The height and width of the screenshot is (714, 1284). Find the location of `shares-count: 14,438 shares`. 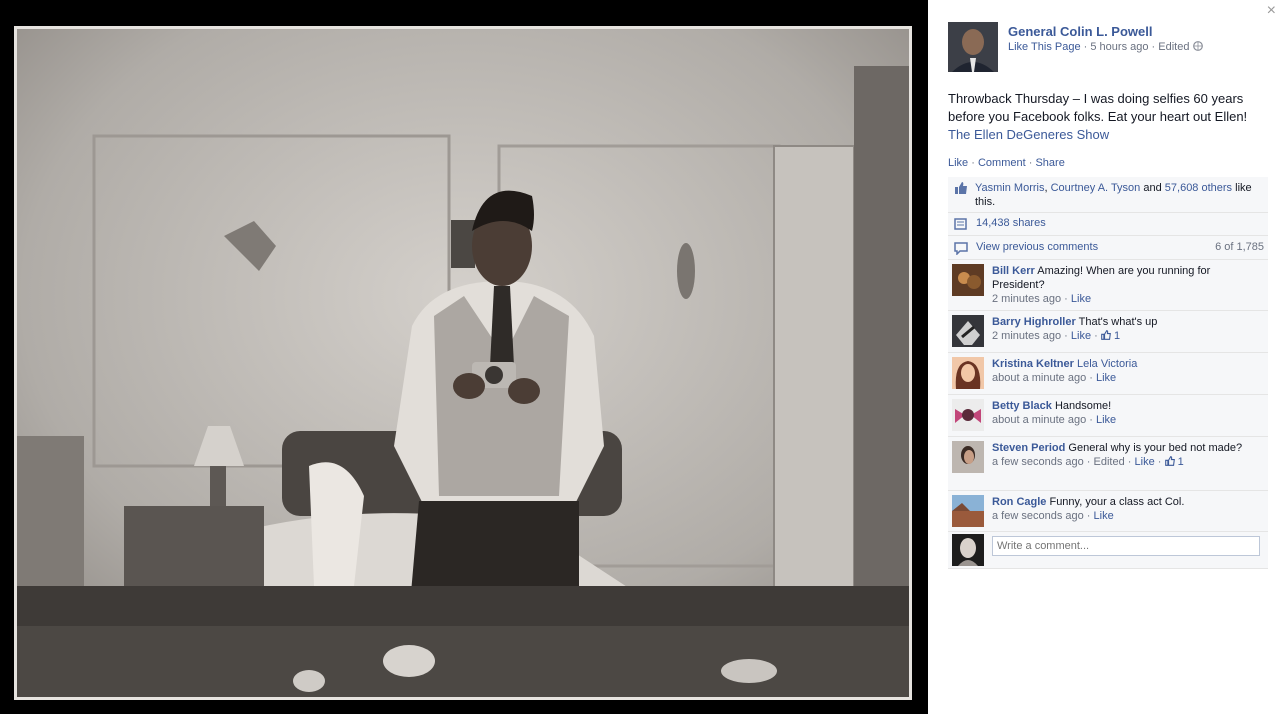

shares-count: 14,438 shares is located at coordinates (1011, 223).